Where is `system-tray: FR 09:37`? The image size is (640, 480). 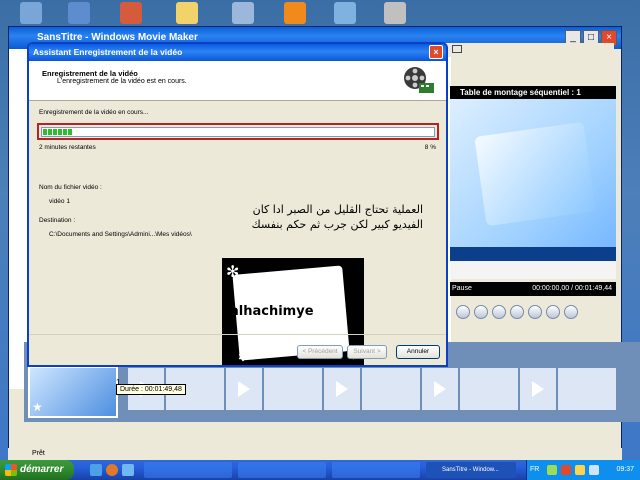
system-tray: FR 09:37 is located at coordinates (583, 470).